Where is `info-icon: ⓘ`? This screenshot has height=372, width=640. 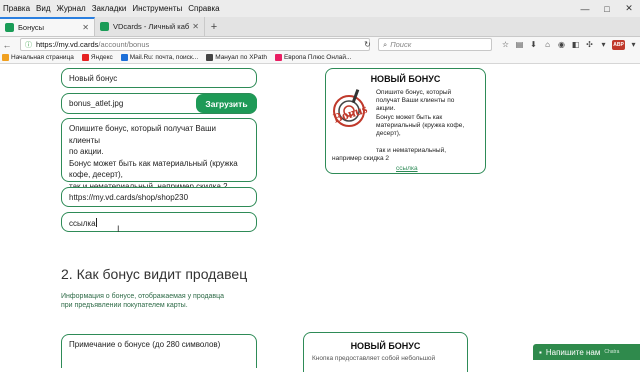 info-icon: ⓘ is located at coordinates (28, 45).